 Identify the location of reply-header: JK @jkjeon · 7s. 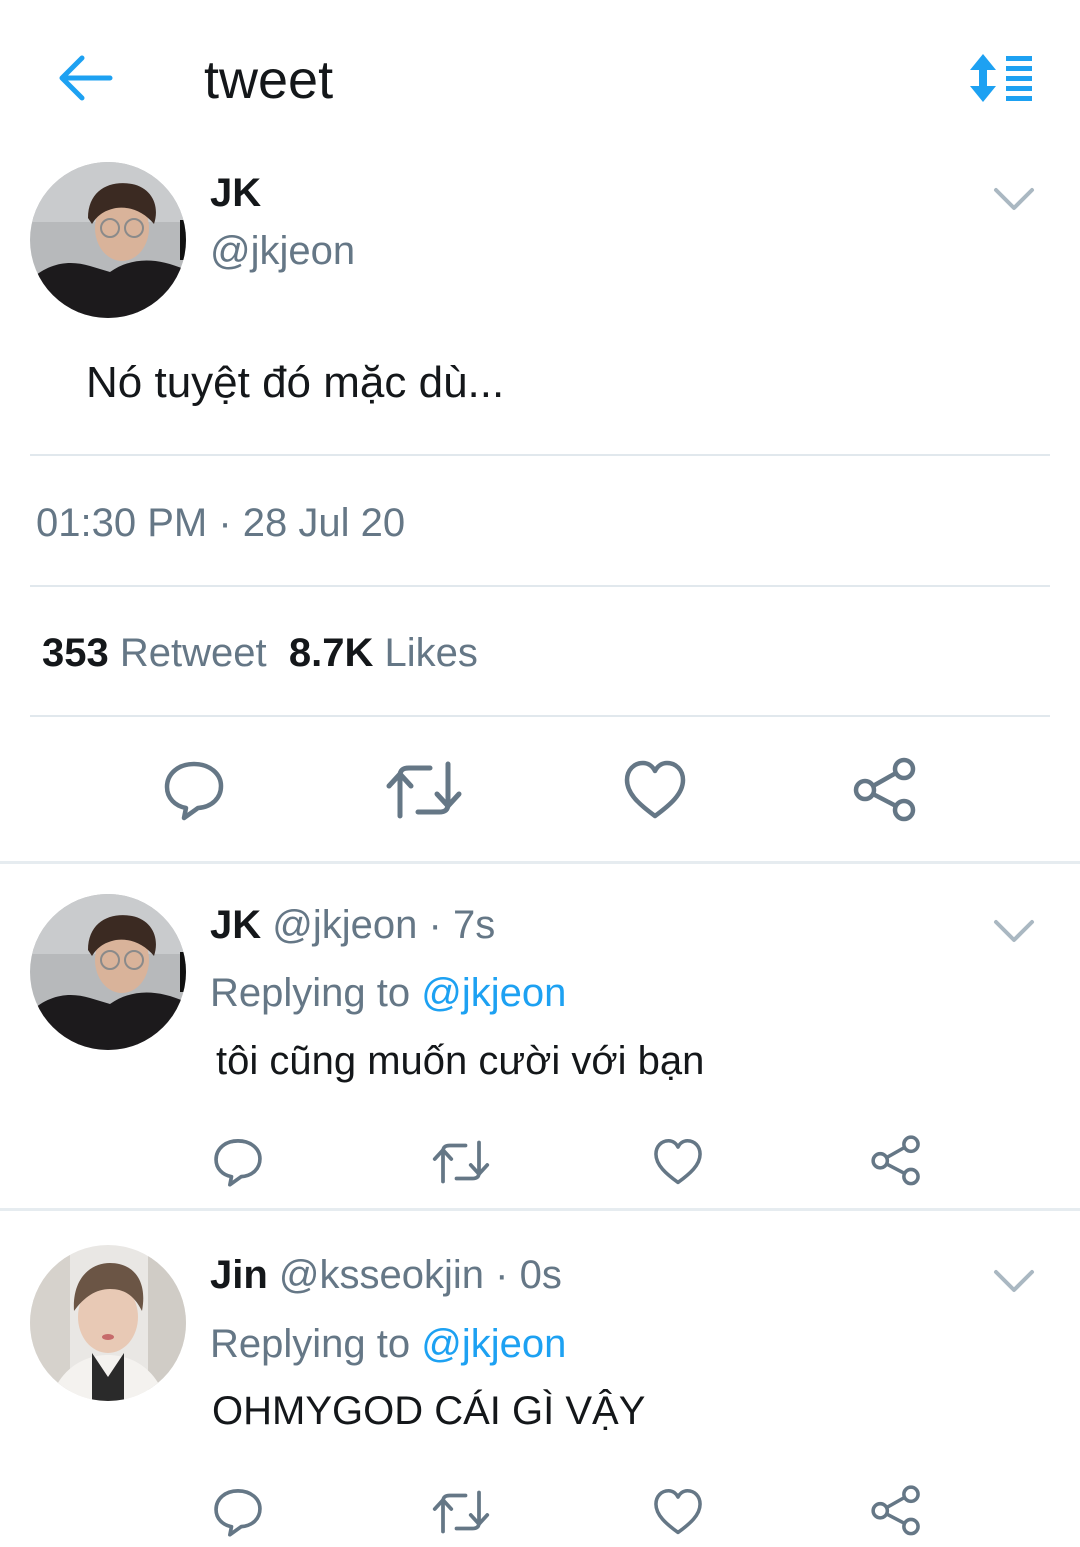
(352, 925).